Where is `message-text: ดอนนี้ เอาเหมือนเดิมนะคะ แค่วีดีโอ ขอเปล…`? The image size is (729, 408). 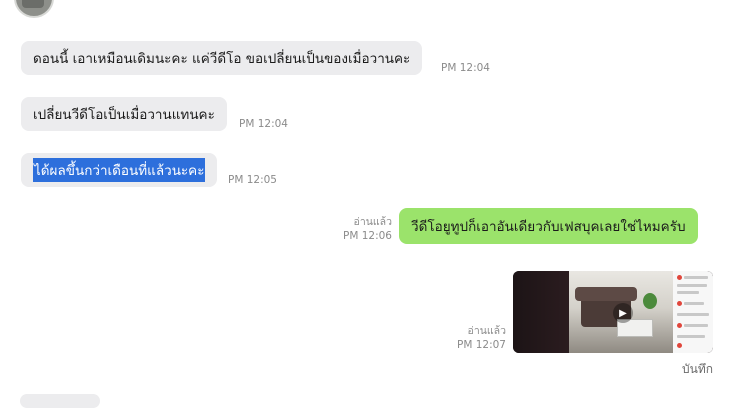 message-text: ดอนนี้ เอาเหมือนเดิมนะคะ แค่วีดีโอ ขอเปล… is located at coordinates (222, 59).